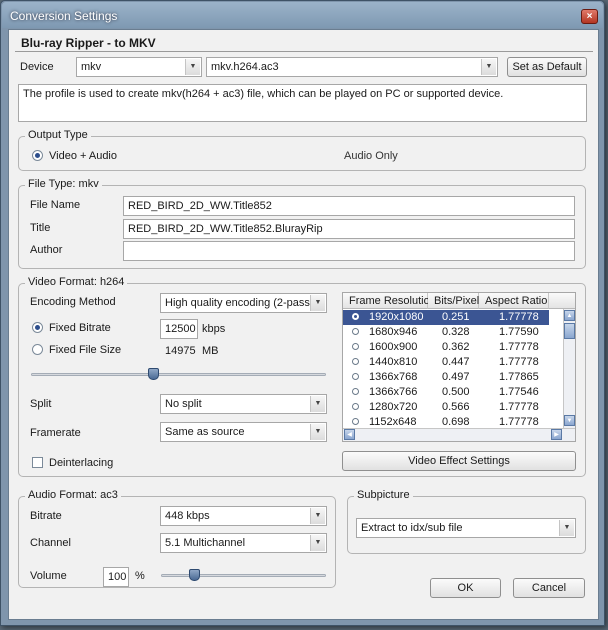 Image resolution: width=608 pixels, height=630 pixels. I want to click on table-row: 1680x946 0.328 1.77590, so click(446, 332).